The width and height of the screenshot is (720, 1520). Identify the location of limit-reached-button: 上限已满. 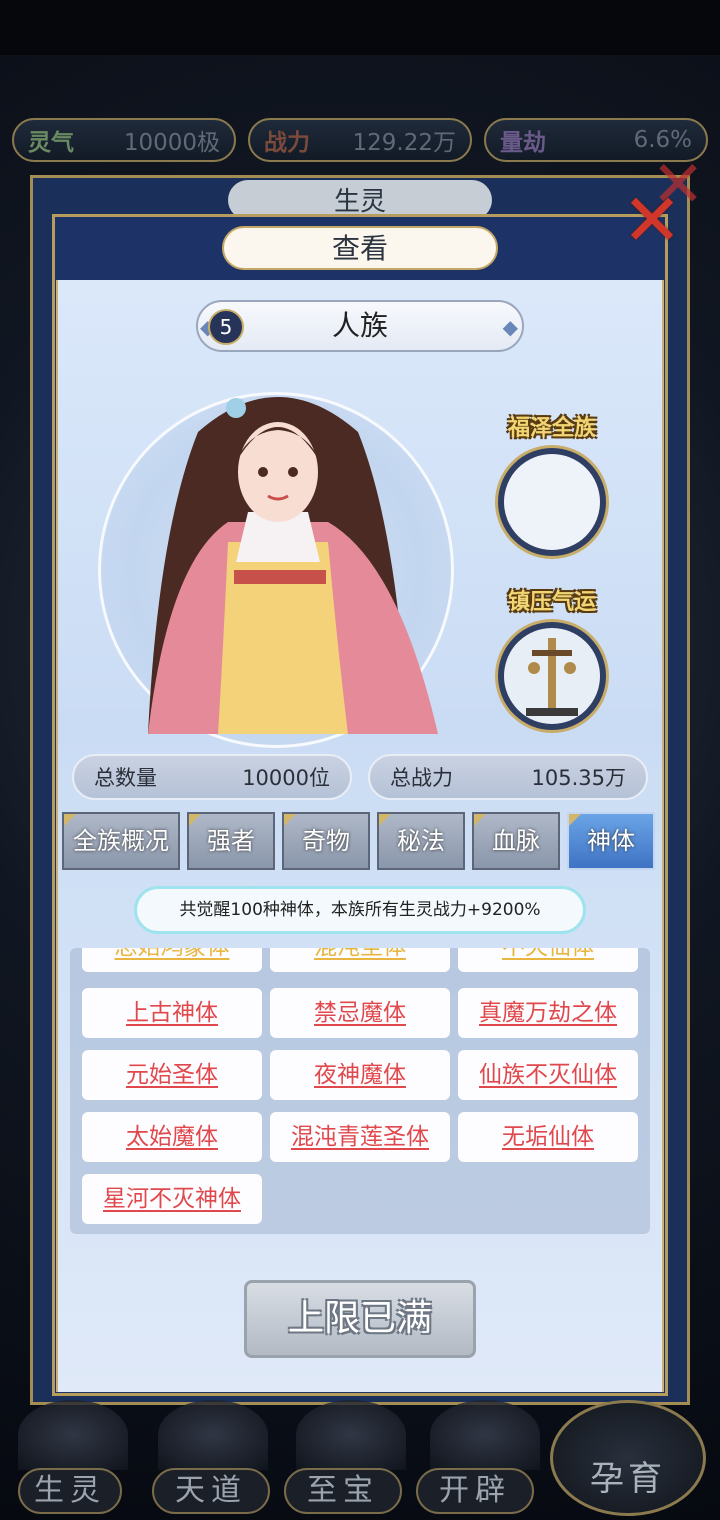
(360, 1319).